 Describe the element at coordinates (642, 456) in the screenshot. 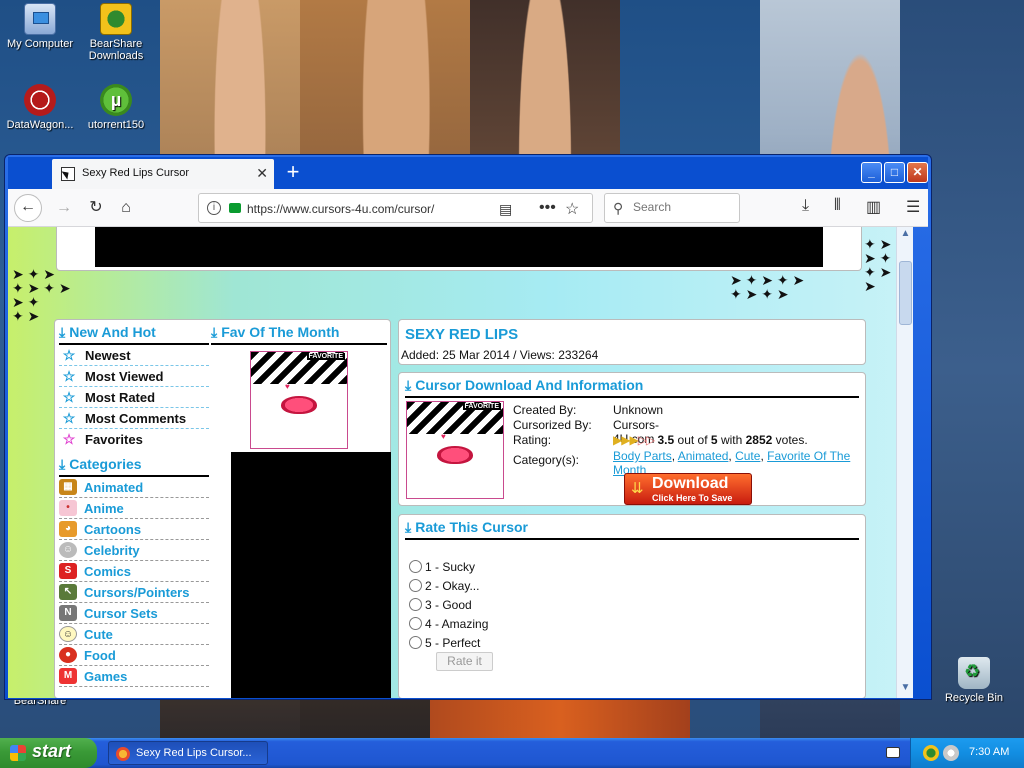

I see `category-link: Body Parts` at that location.